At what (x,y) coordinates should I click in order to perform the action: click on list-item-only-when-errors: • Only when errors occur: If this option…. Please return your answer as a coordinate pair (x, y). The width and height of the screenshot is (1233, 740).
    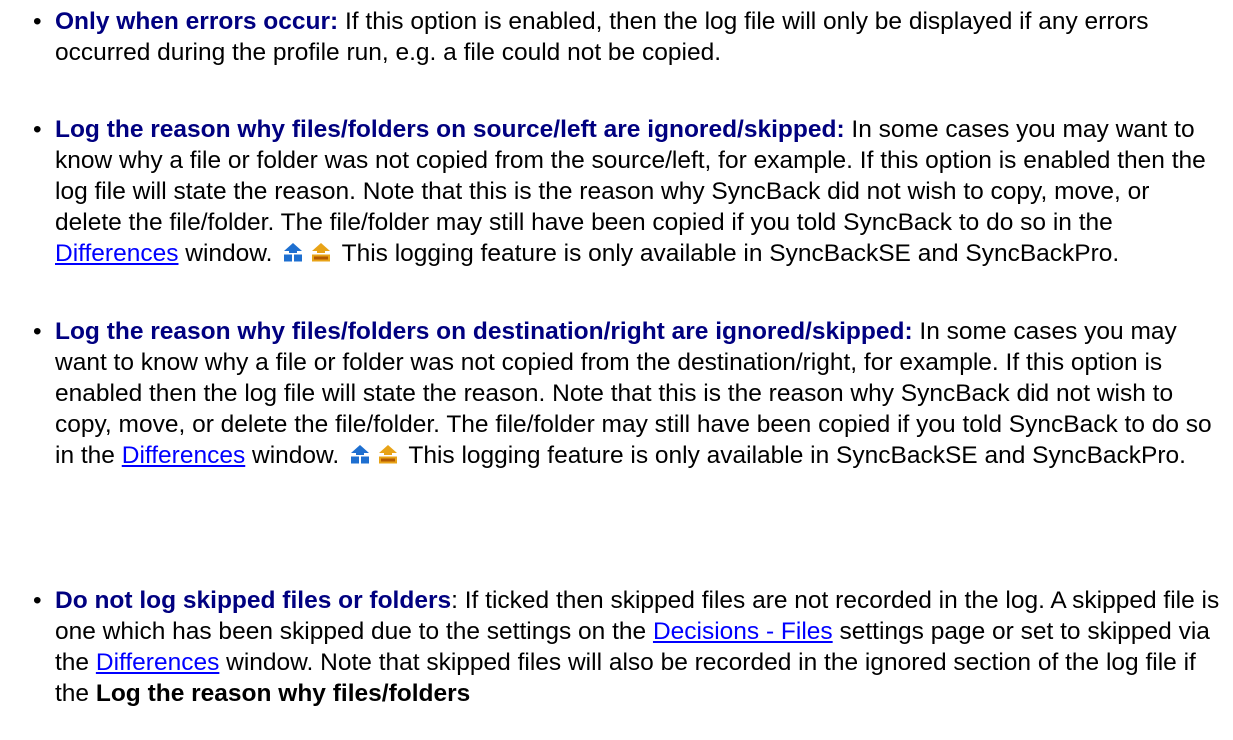
    Looking at the image, I should click on (626, 37).